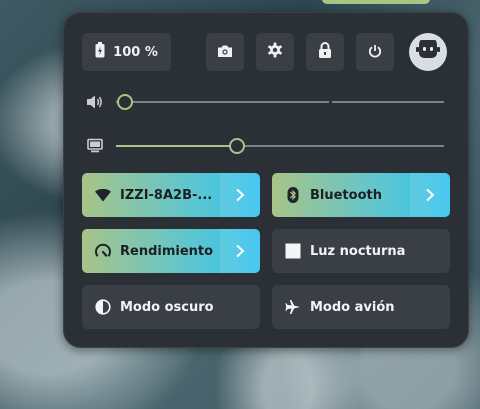 The width and height of the screenshot is (480, 409). Describe the element at coordinates (293, 195) in the screenshot. I see `bluetooth-icon` at that location.